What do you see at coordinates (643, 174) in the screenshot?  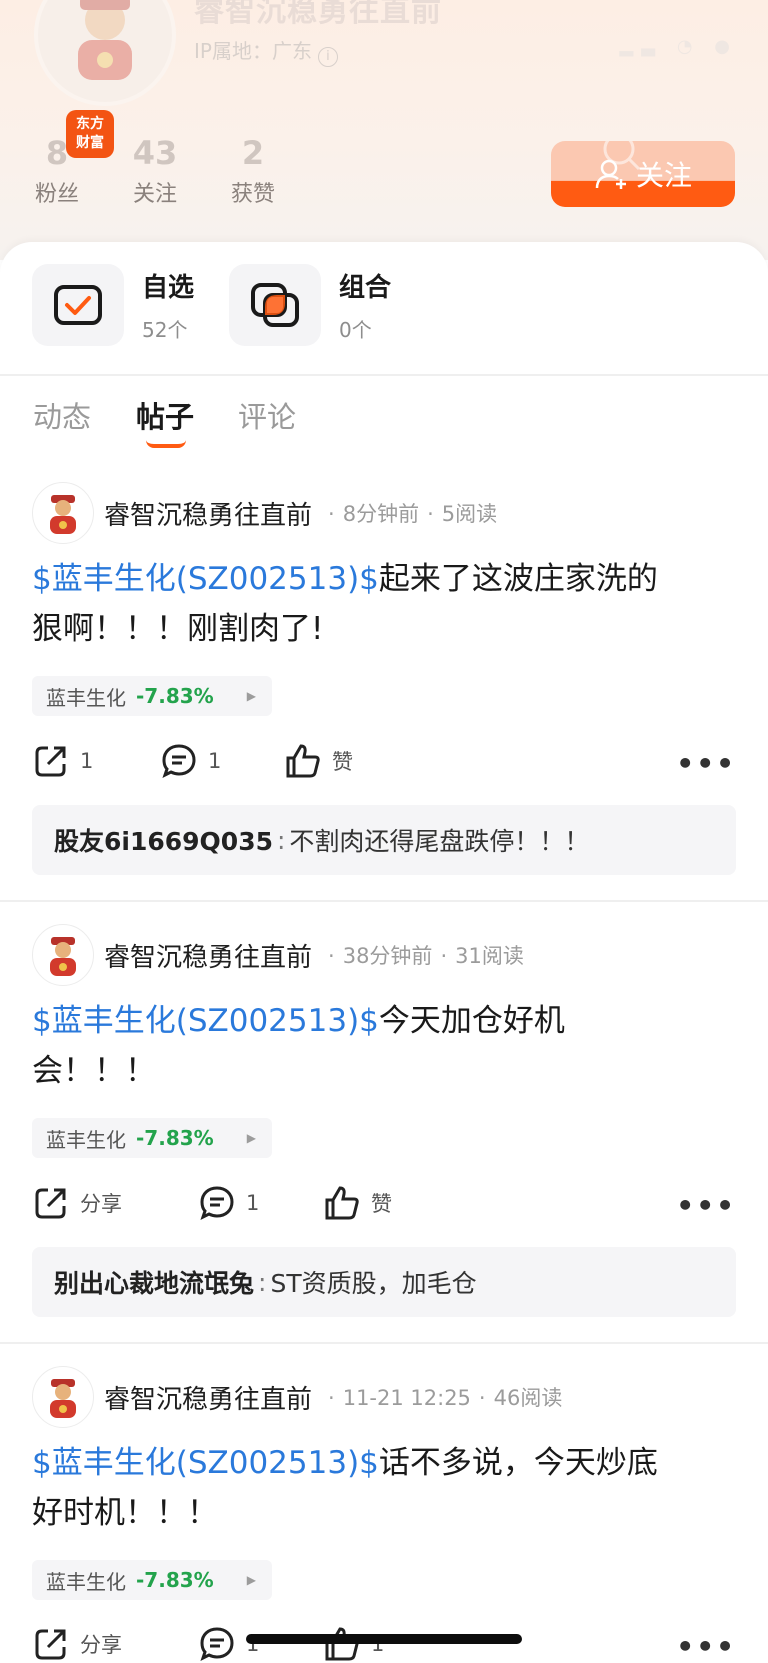 I see `follow-button: 关注` at bounding box center [643, 174].